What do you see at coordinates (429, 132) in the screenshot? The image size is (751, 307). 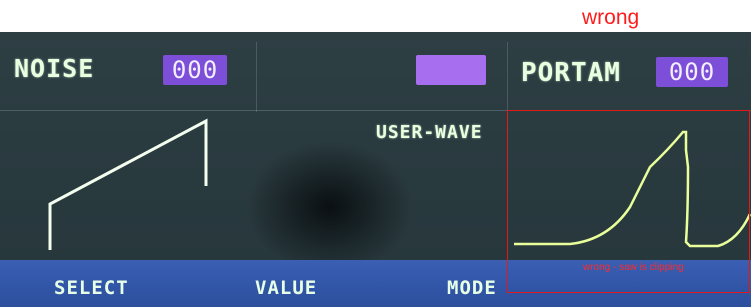 I see `user-wave-label: USER-WAVE` at bounding box center [429, 132].